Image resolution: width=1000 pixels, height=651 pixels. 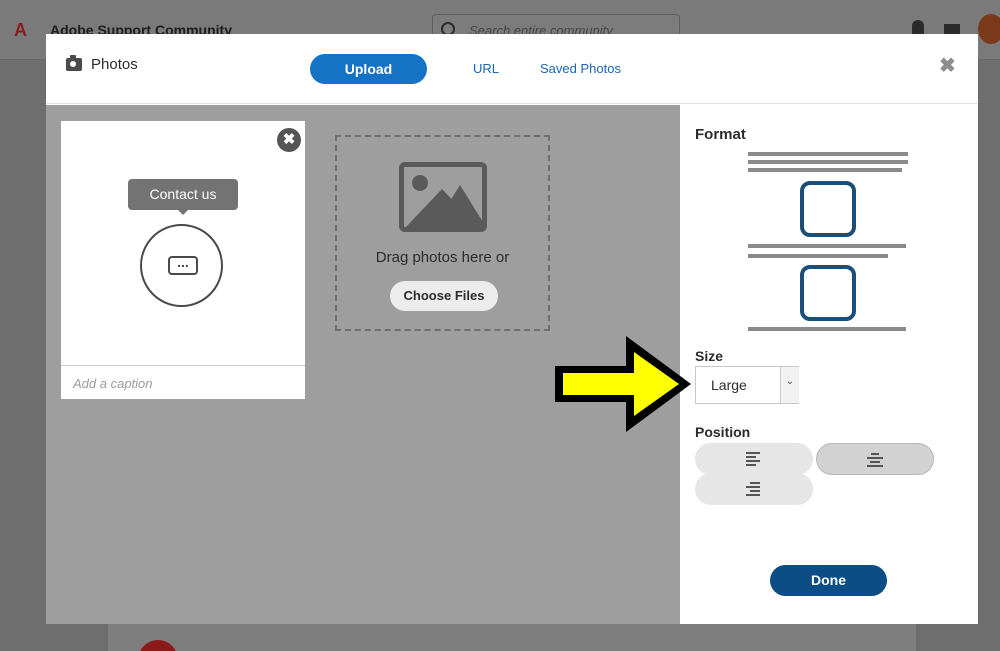 What do you see at coordinates (512, 69) in the screenshot?
I see `modal-header: Photos Upload URL Saved Photos ✖` at bounding box center [512, 69].